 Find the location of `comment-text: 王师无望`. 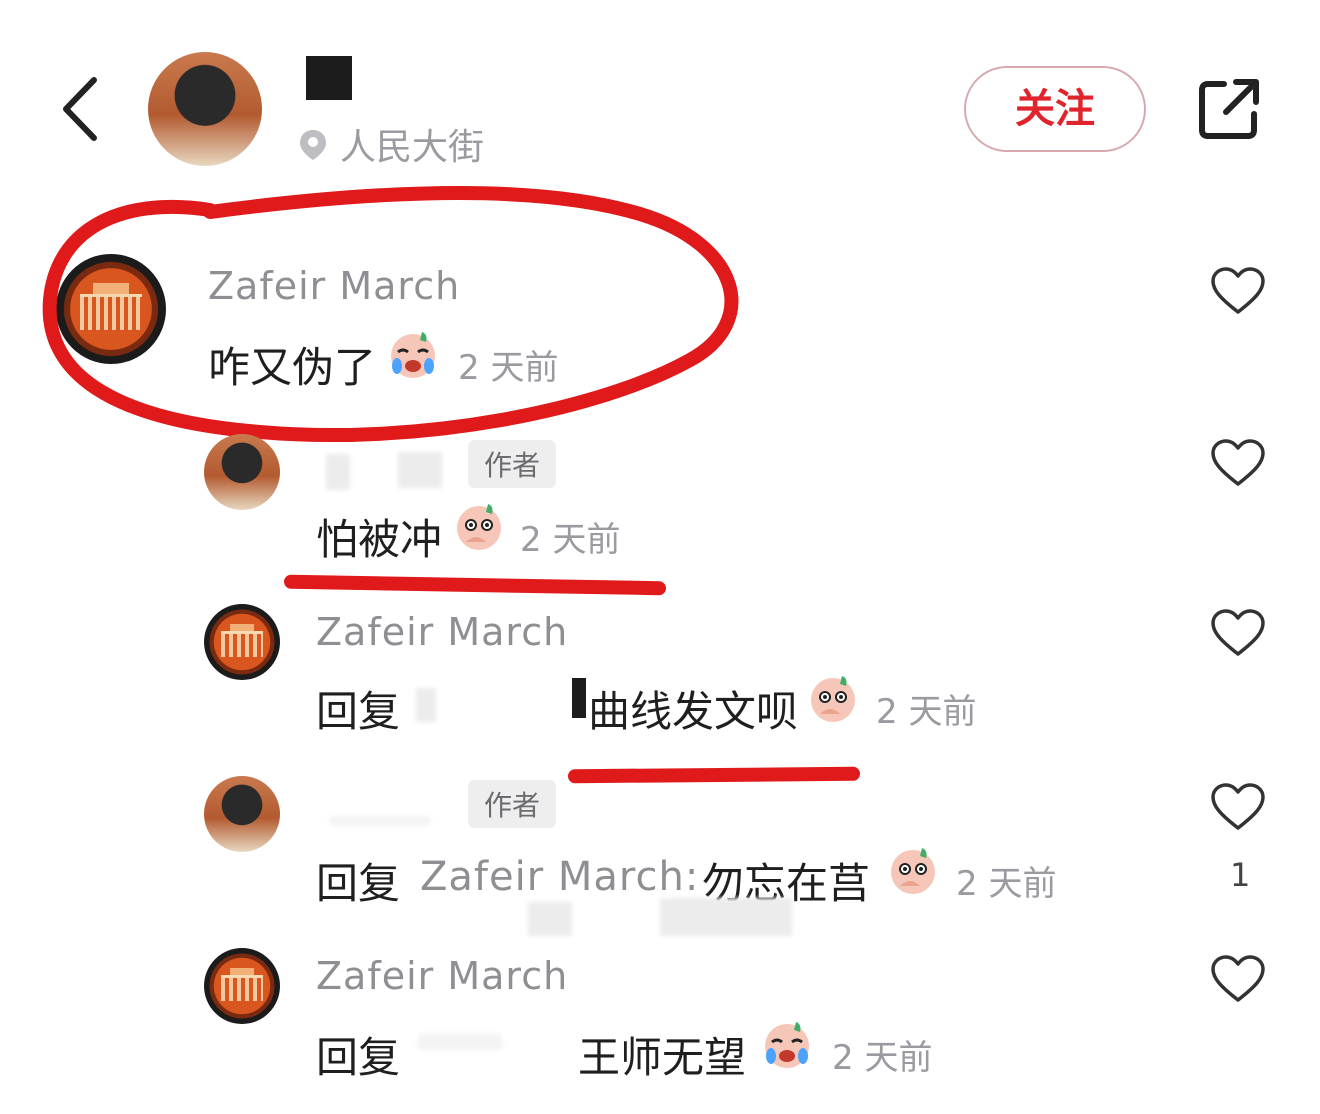

comment-text: 王师无望 is located at coordinates (662, 1057).